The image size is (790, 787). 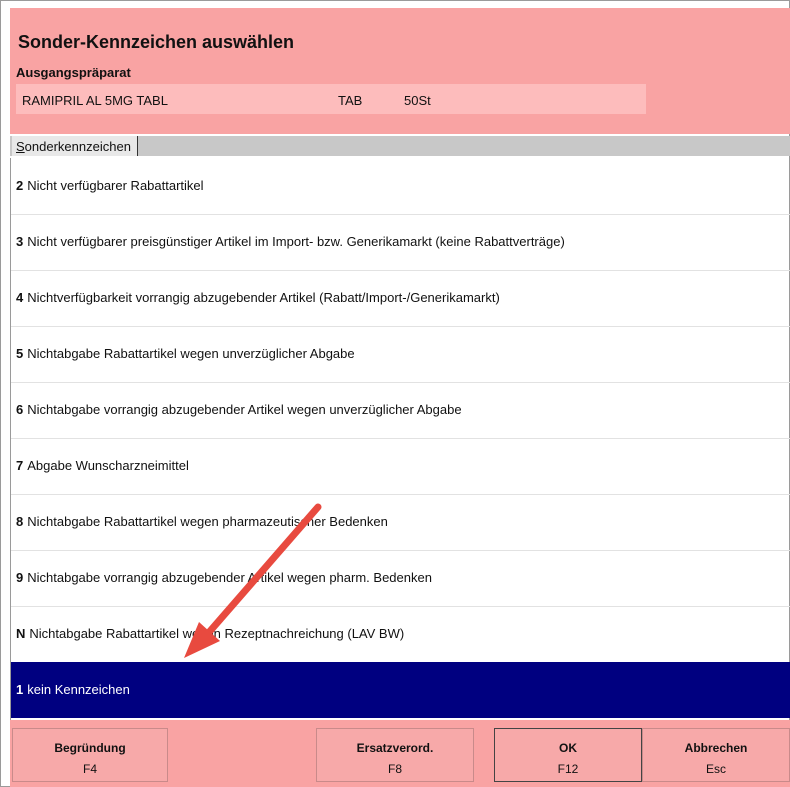 I want to click on product-name: RAMIPRIL AL 5MG TABL, so click(x=95, y=100).